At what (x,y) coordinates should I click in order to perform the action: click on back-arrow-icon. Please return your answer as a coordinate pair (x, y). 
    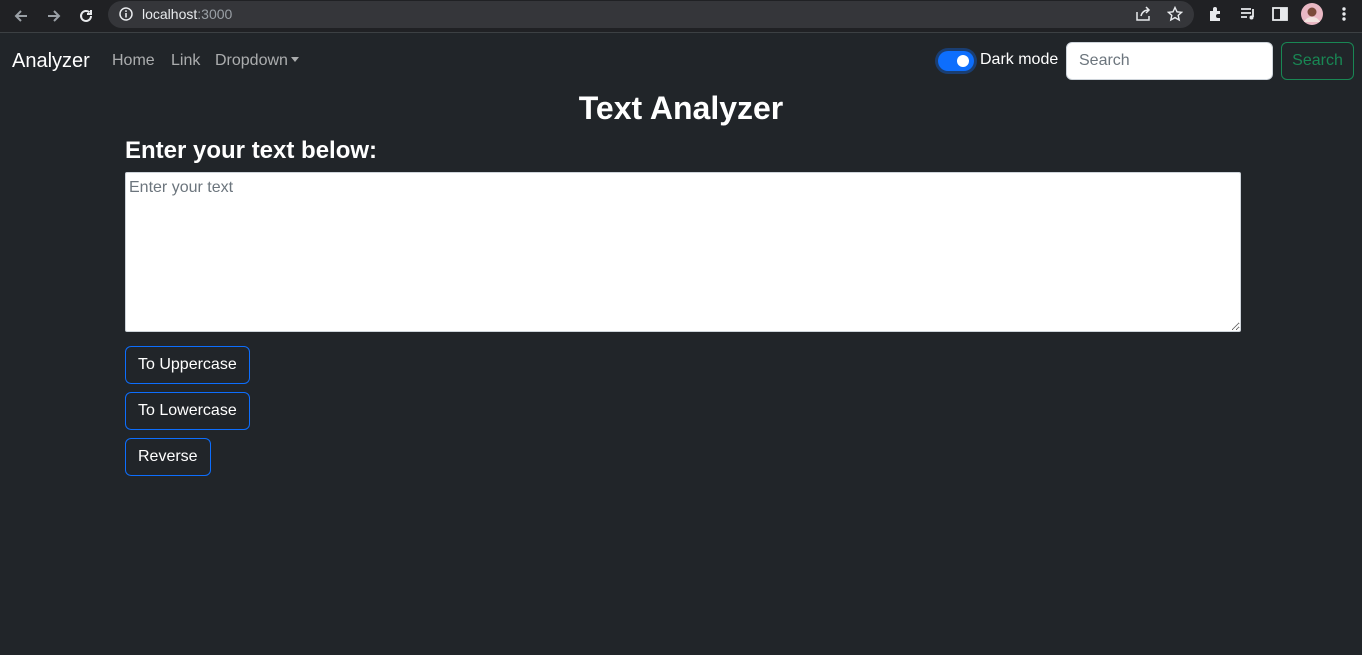
    Looking at the image, I should click on (21, 16).